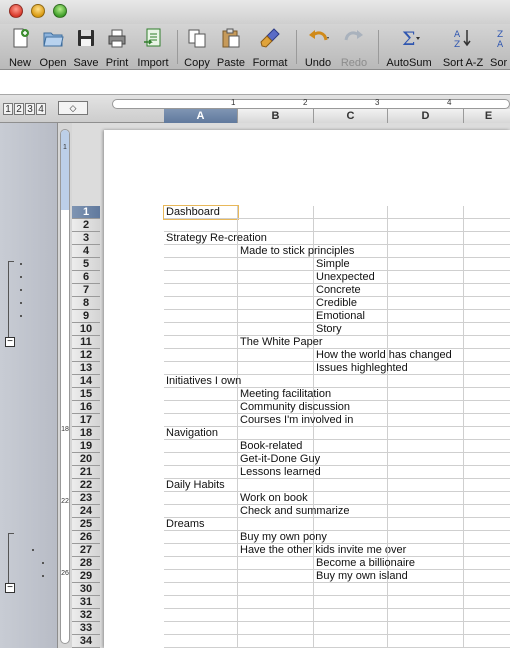 The height and width of the screenshot is (648, 510). I want to click on row-header: 30, so click(86, 589).